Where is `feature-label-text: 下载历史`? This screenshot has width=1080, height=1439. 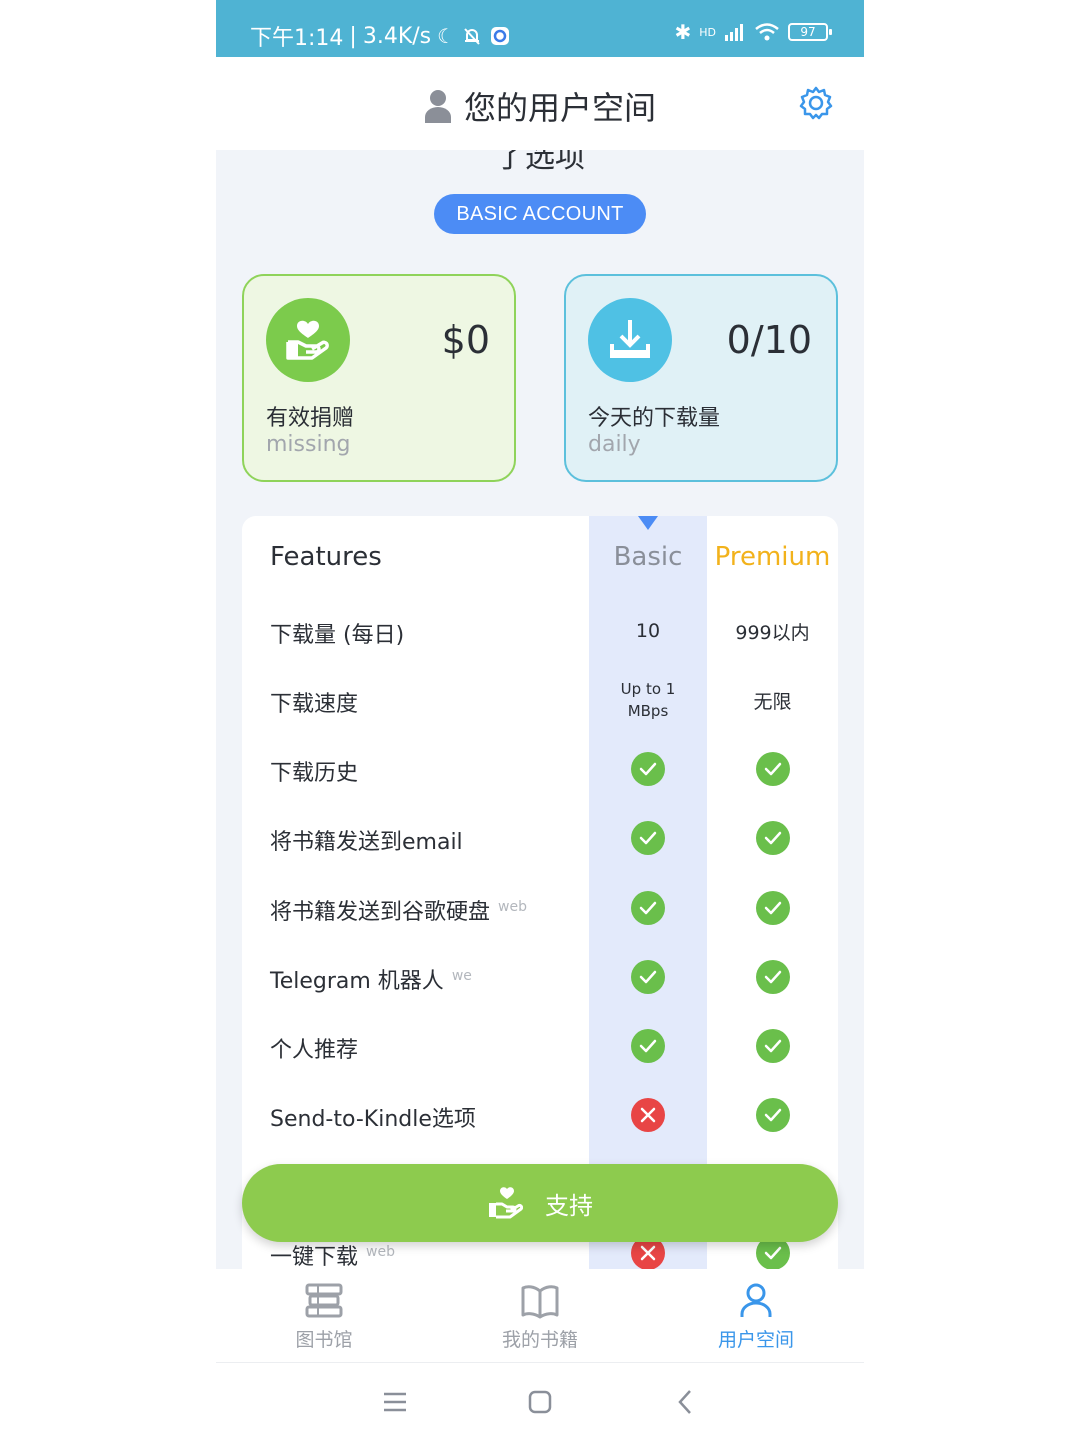
feature-label-text: 下载历史 is located at coordinates (314, 773).